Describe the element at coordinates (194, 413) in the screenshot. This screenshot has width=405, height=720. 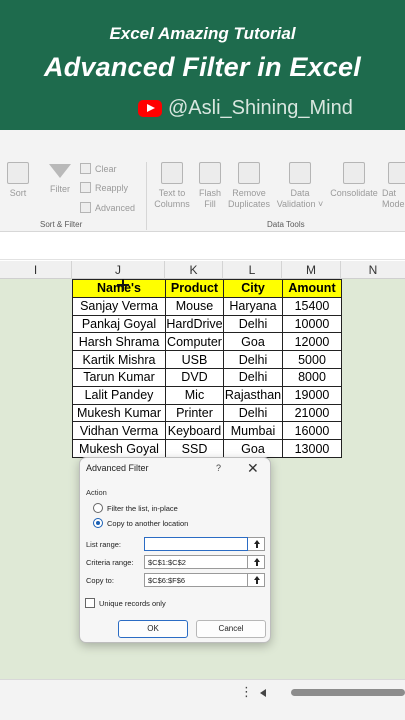
I see `table-cell: Printer` at that location.